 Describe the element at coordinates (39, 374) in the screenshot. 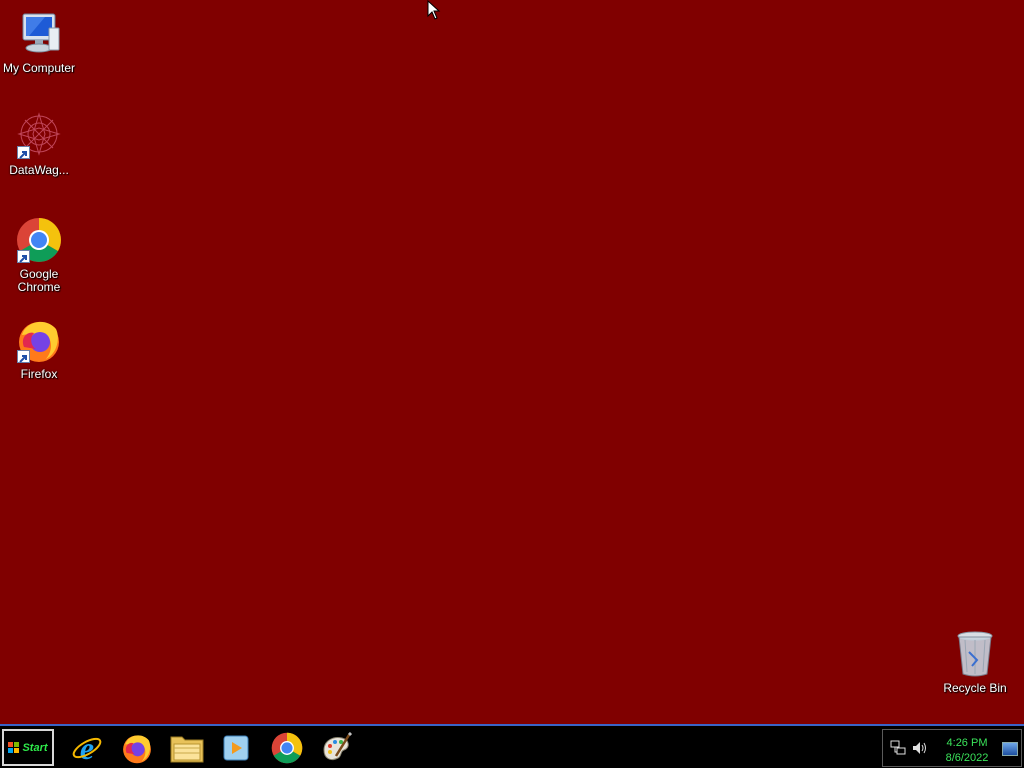

I see `desktop-icon-label: Firefox` at that location.